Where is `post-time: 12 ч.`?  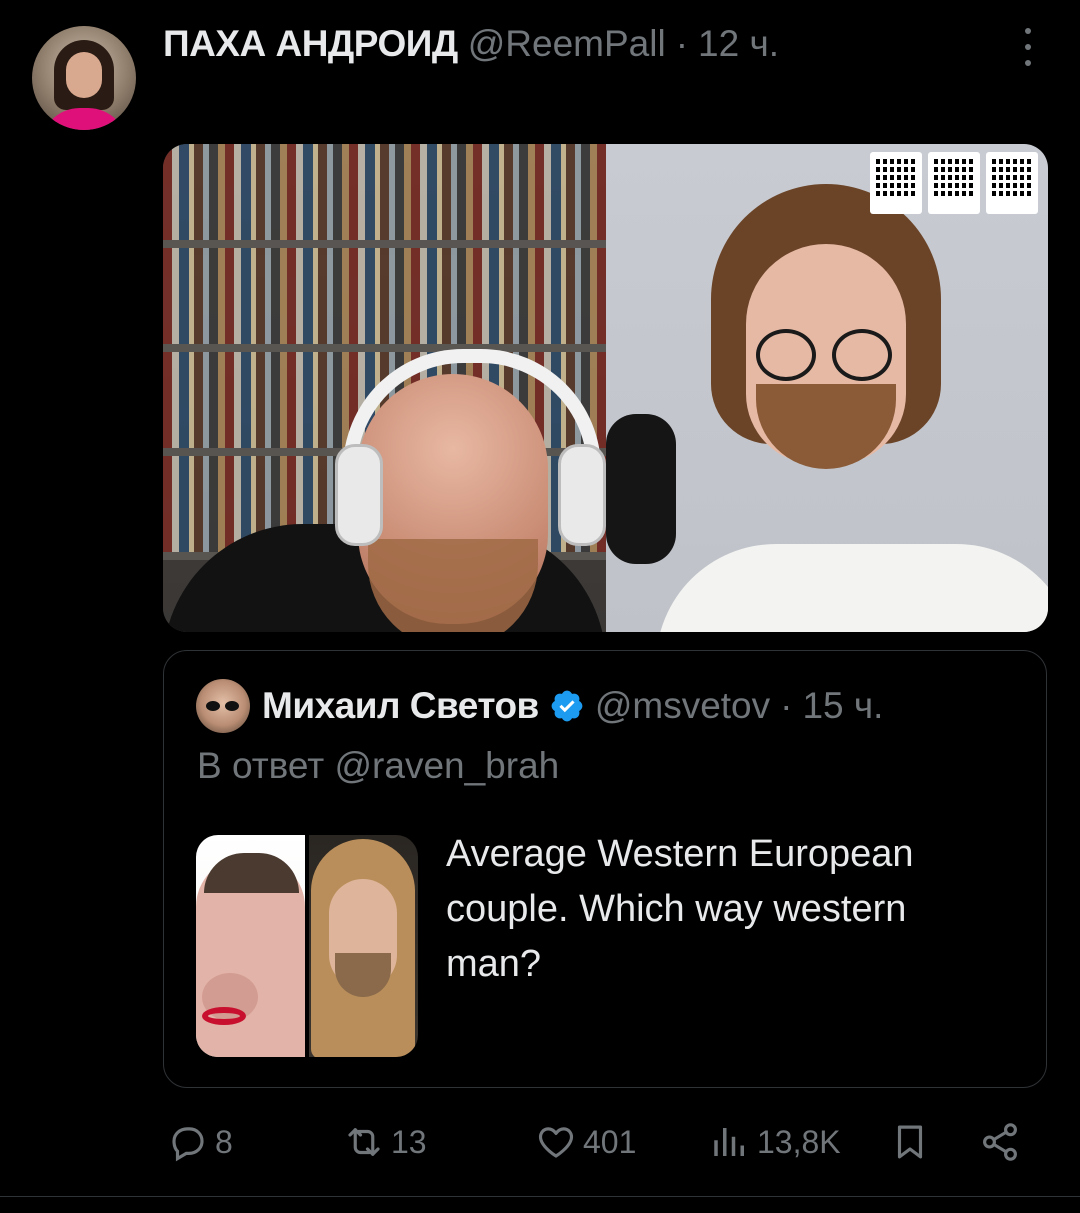 post-time: 12 ч. is located at coordinates (738, 44).